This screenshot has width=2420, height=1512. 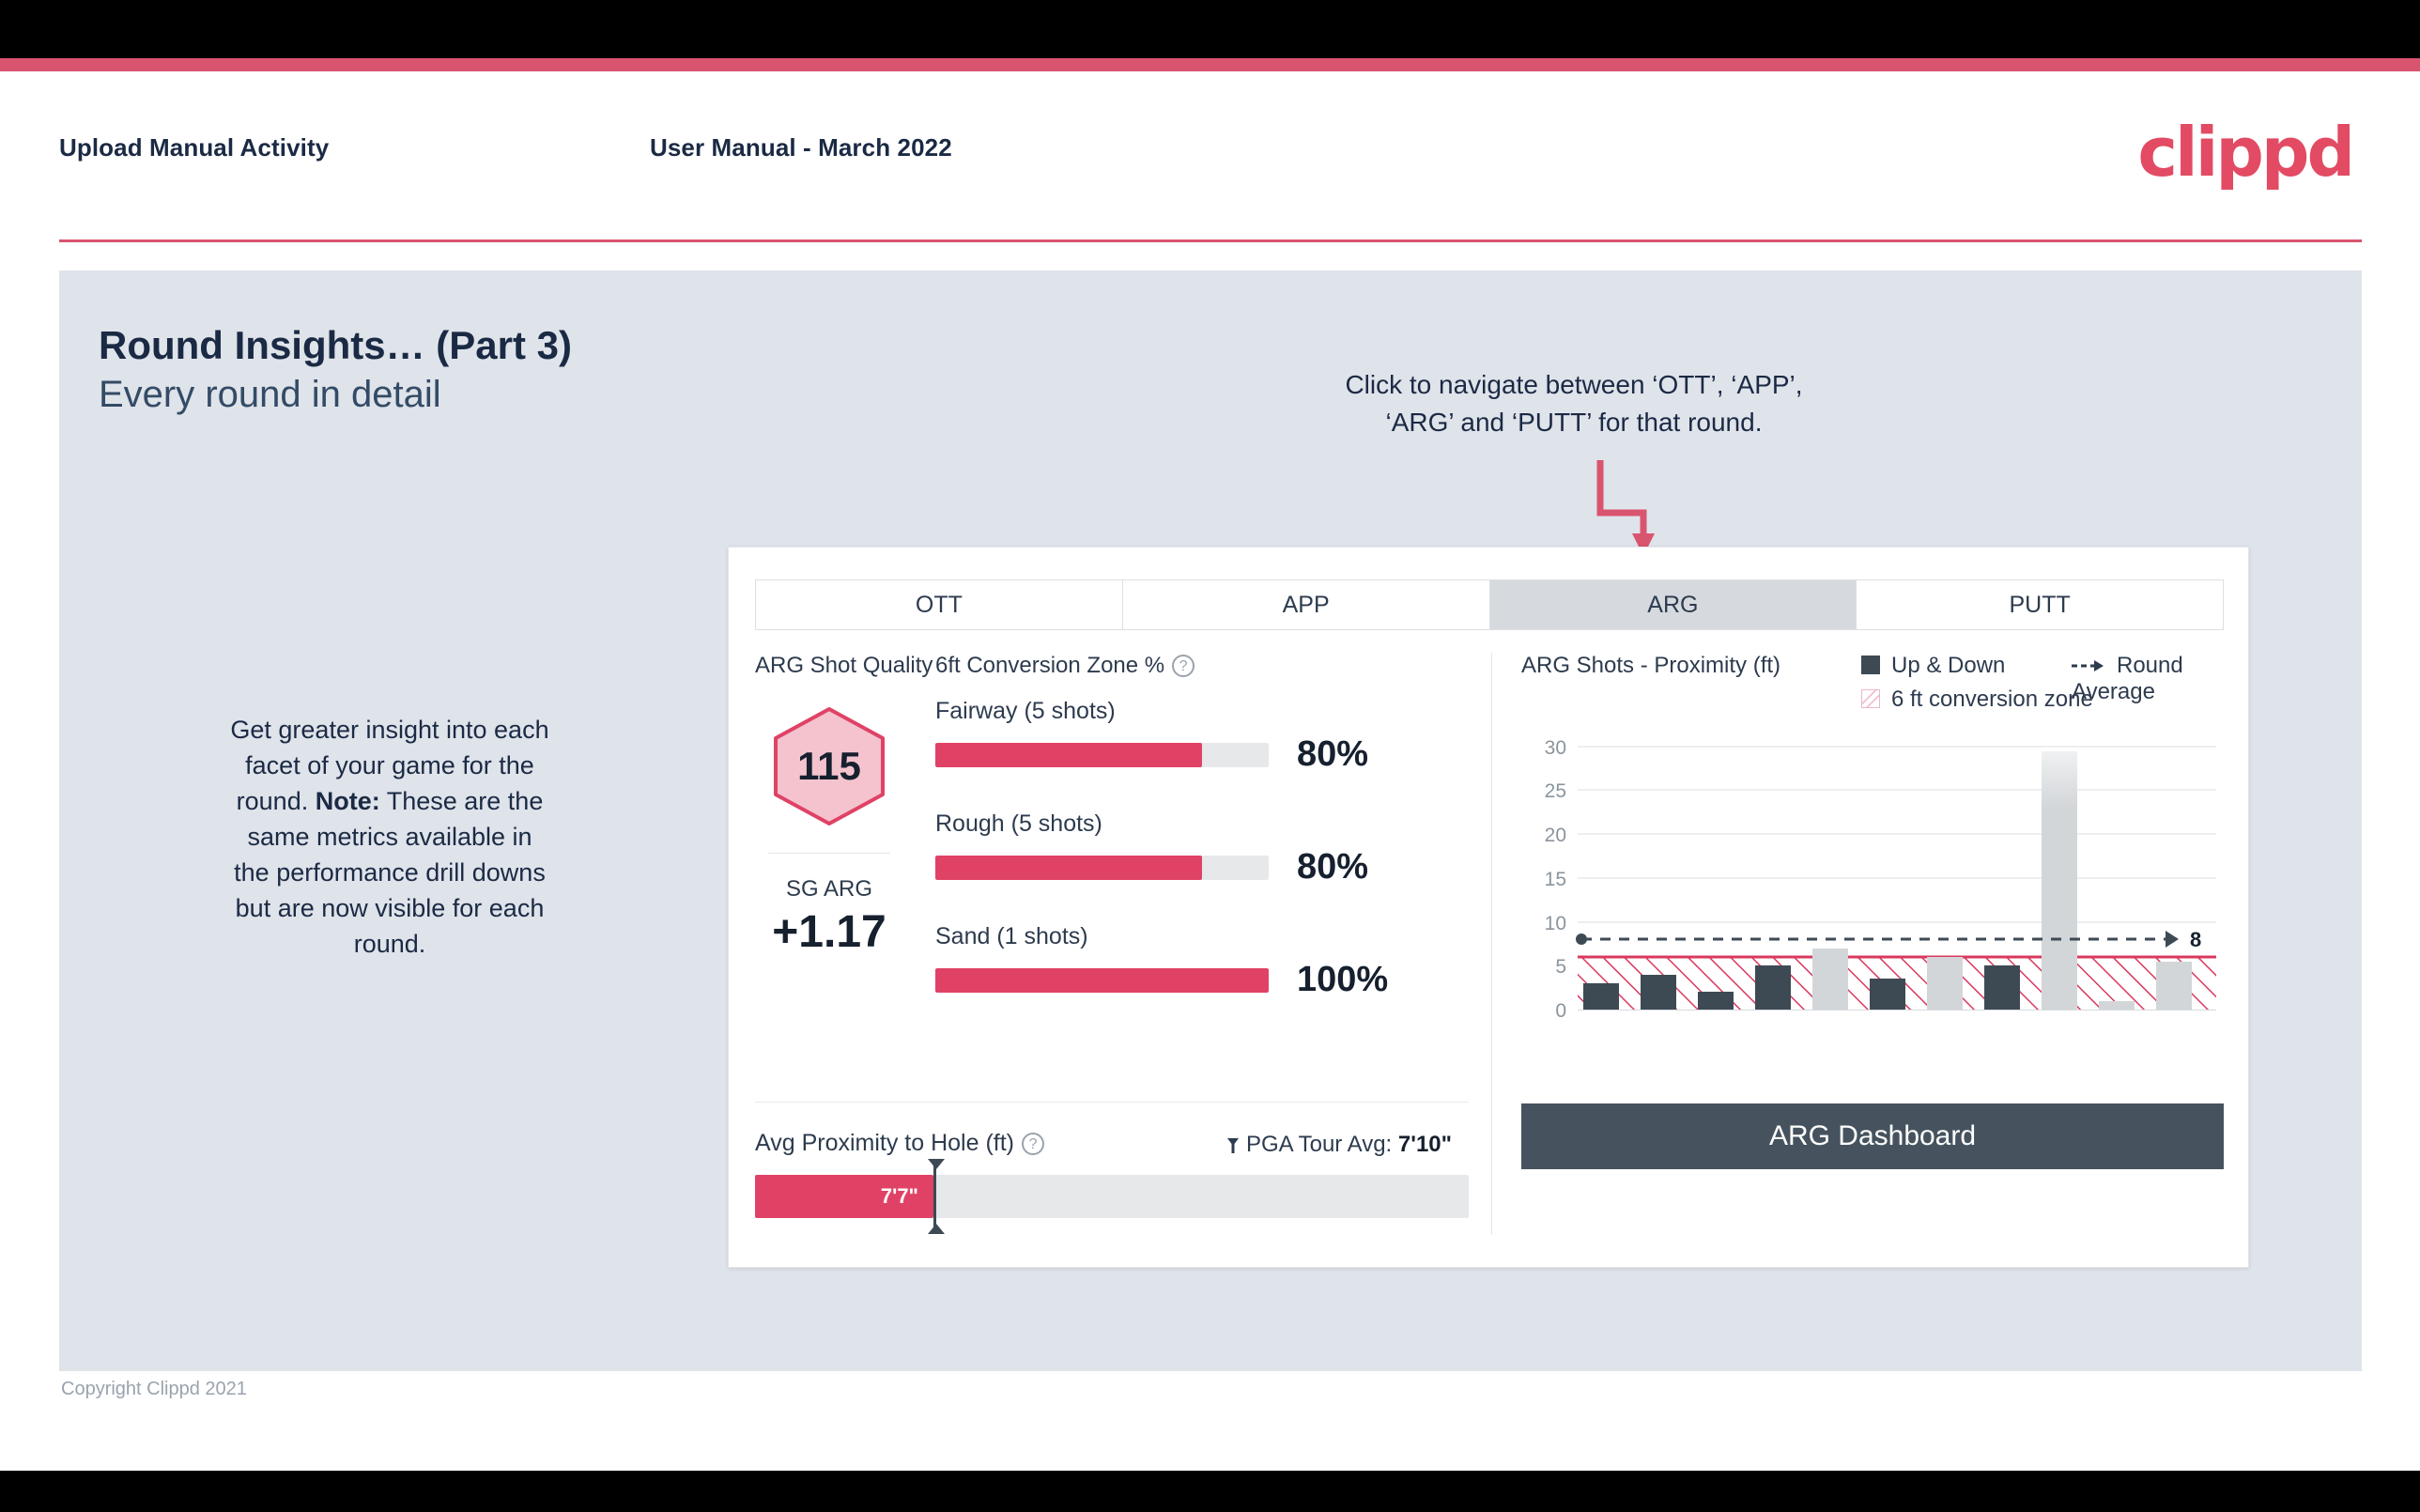 I want to click on benchmark-marker-bottom-triangle-icon, so click(x=936, y=1229).